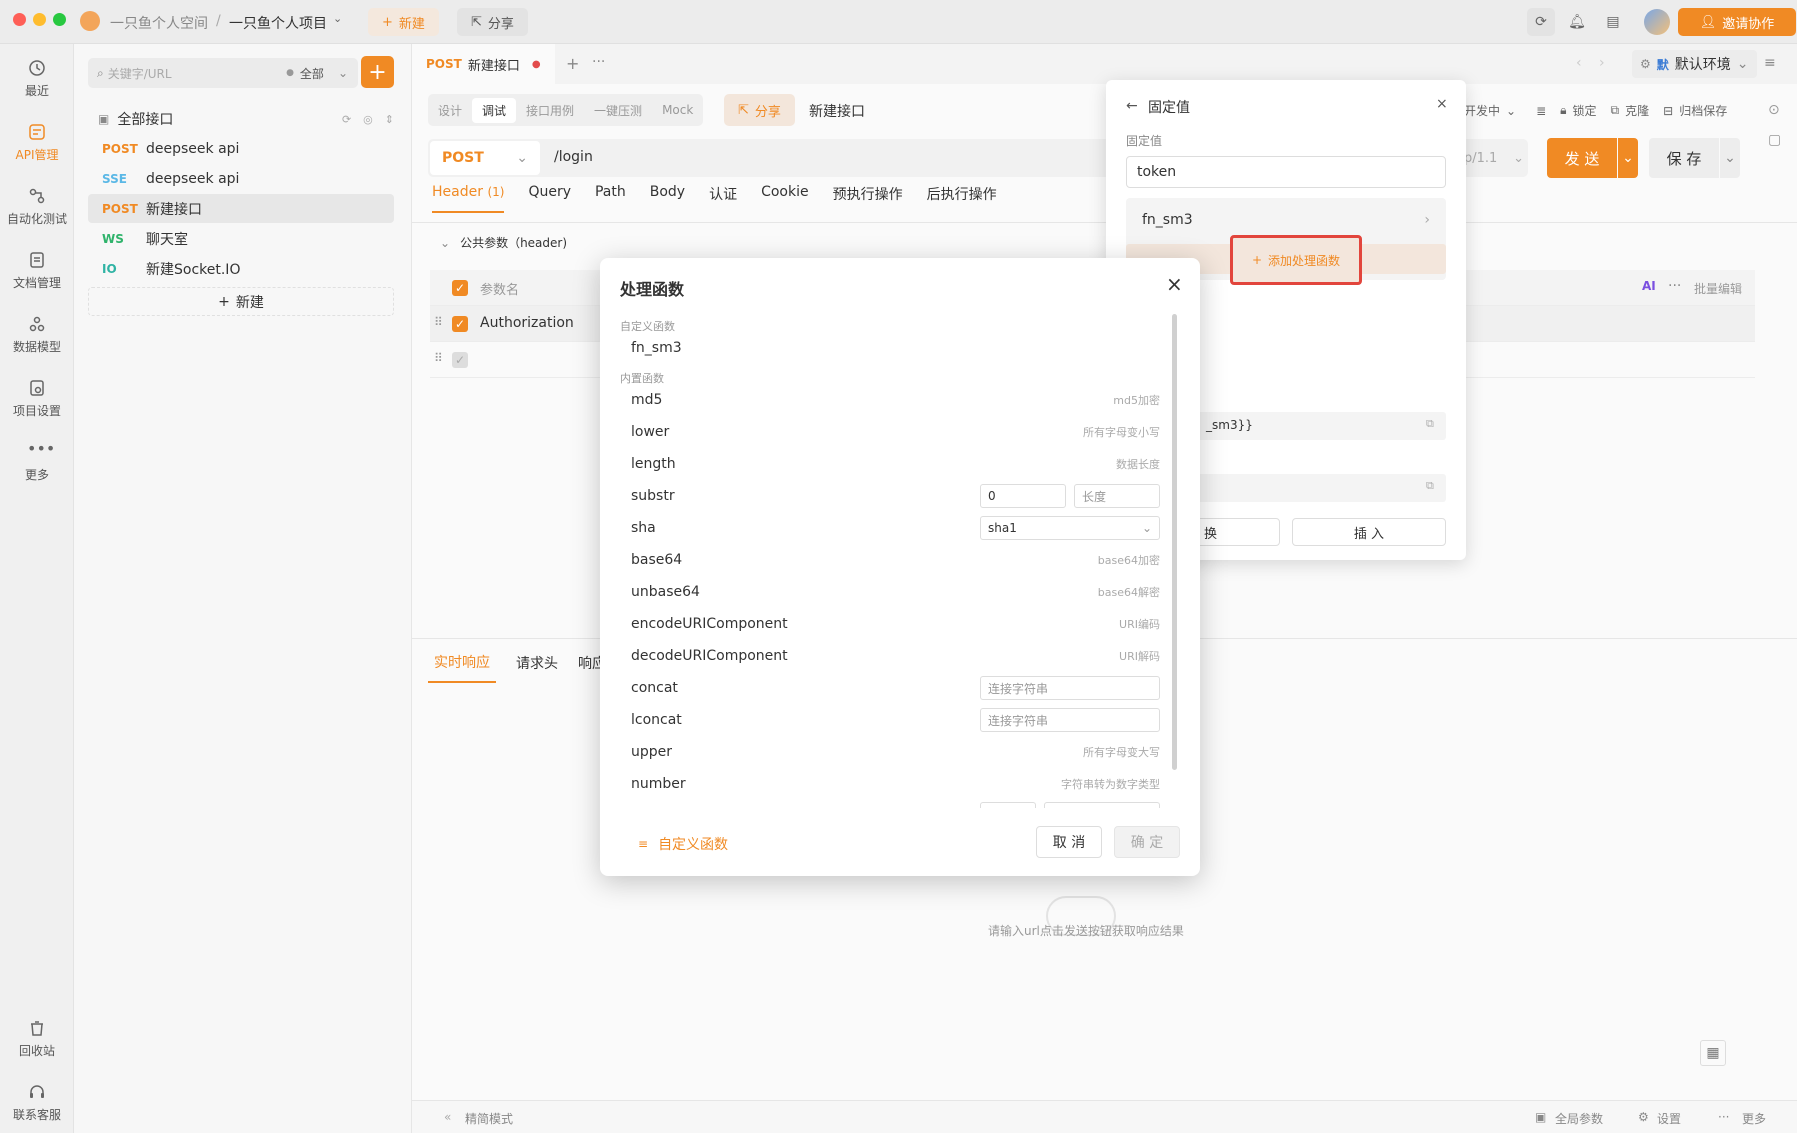 Image resolution: width=1797 pixels, height=1133 pixels. What do you see at coordinates (1286, 220) in the screenshot?
I see `function-item: fn_sm3 ›` at bounding box center [1286, 220].